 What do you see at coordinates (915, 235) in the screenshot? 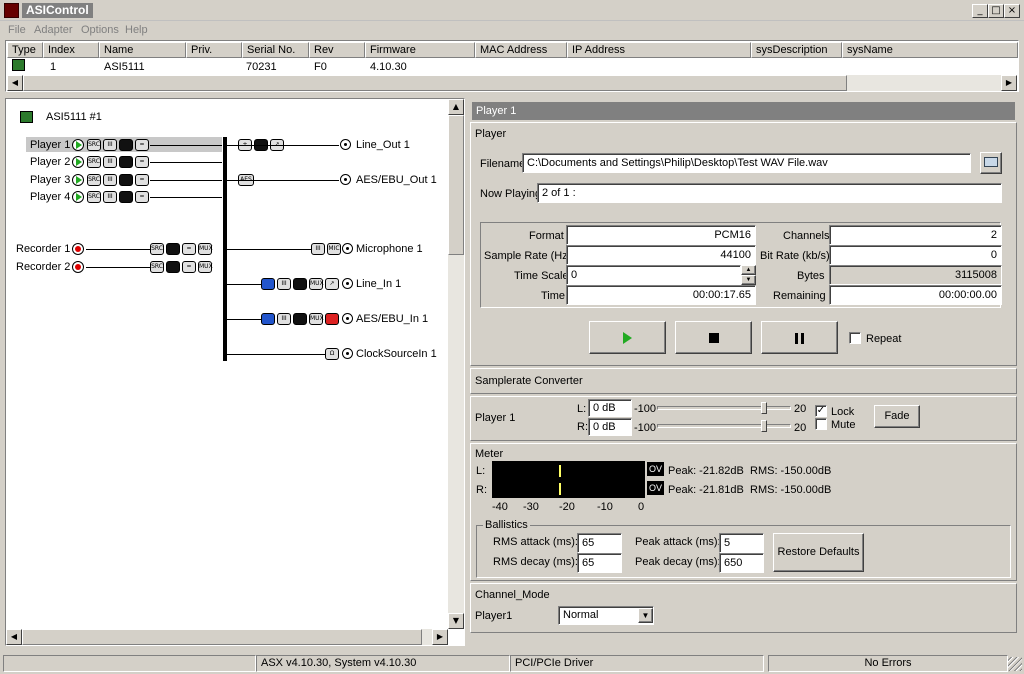
I see `channels-field: 2` at bounding box center [915, 235].